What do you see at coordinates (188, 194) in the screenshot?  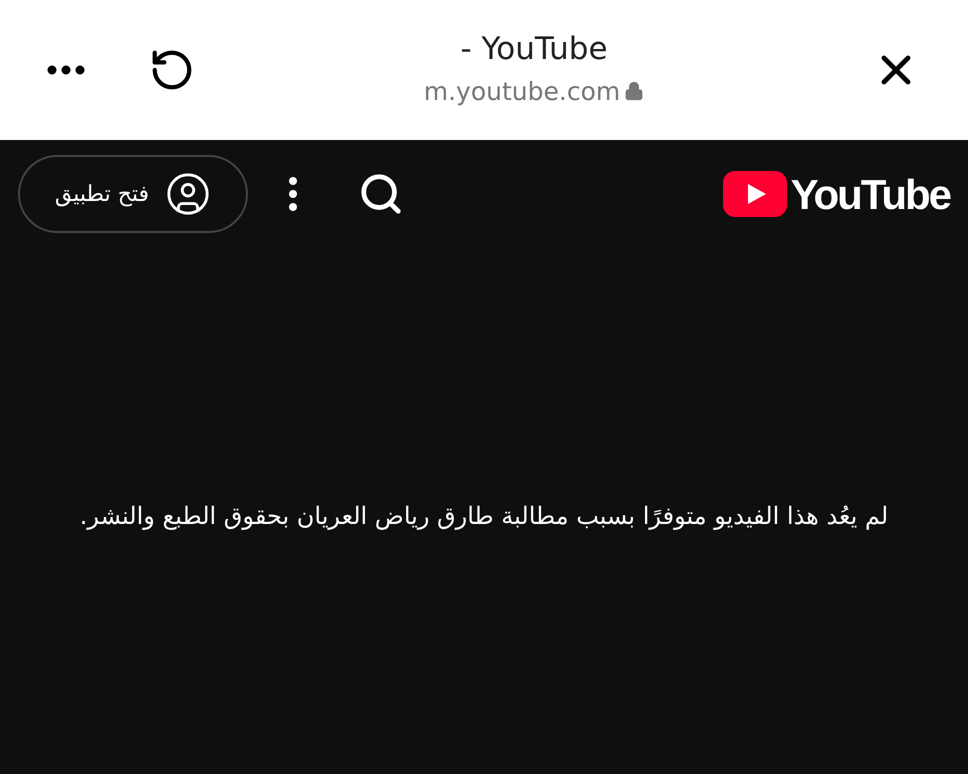 I see `account-icon` at bounding box center [188, 194].